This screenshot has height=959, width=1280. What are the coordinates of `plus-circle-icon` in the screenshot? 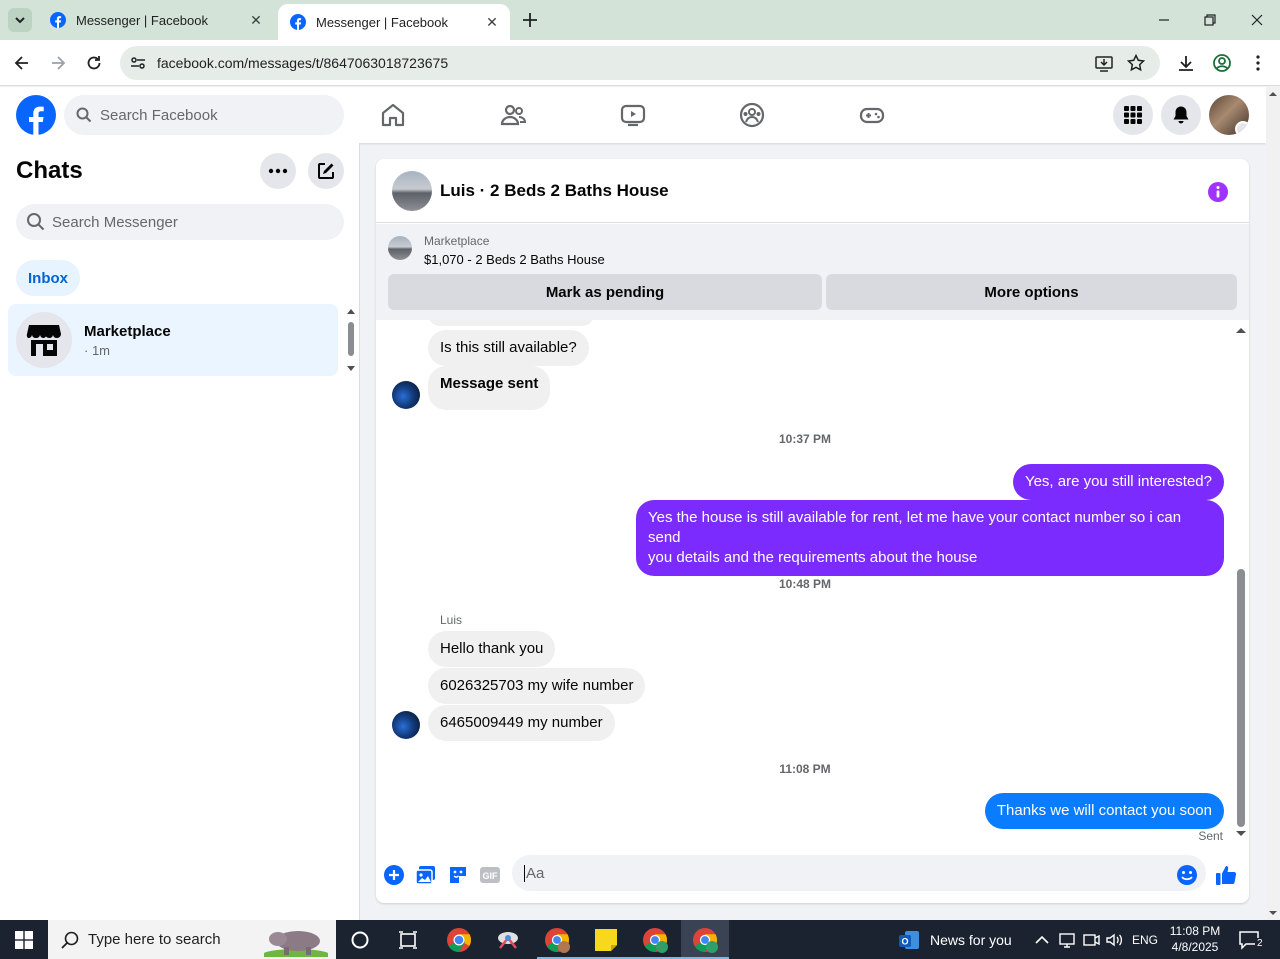 It's located at (394, 875).